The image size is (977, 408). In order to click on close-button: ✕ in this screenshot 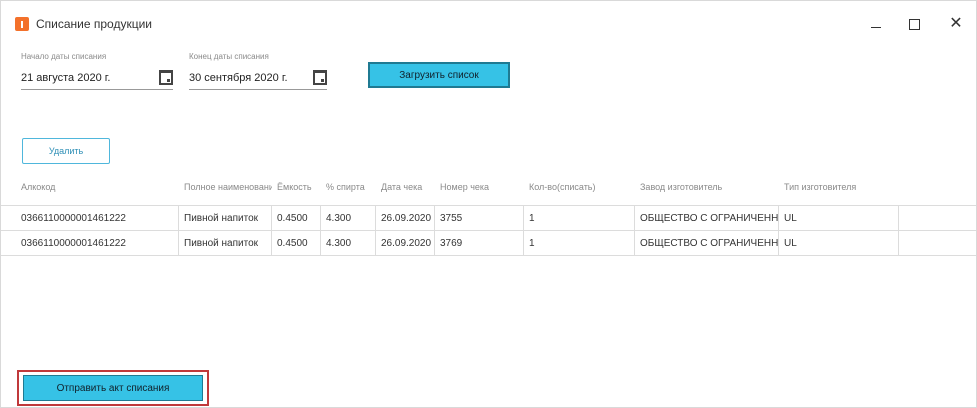, I will do `click(956, 24)`.